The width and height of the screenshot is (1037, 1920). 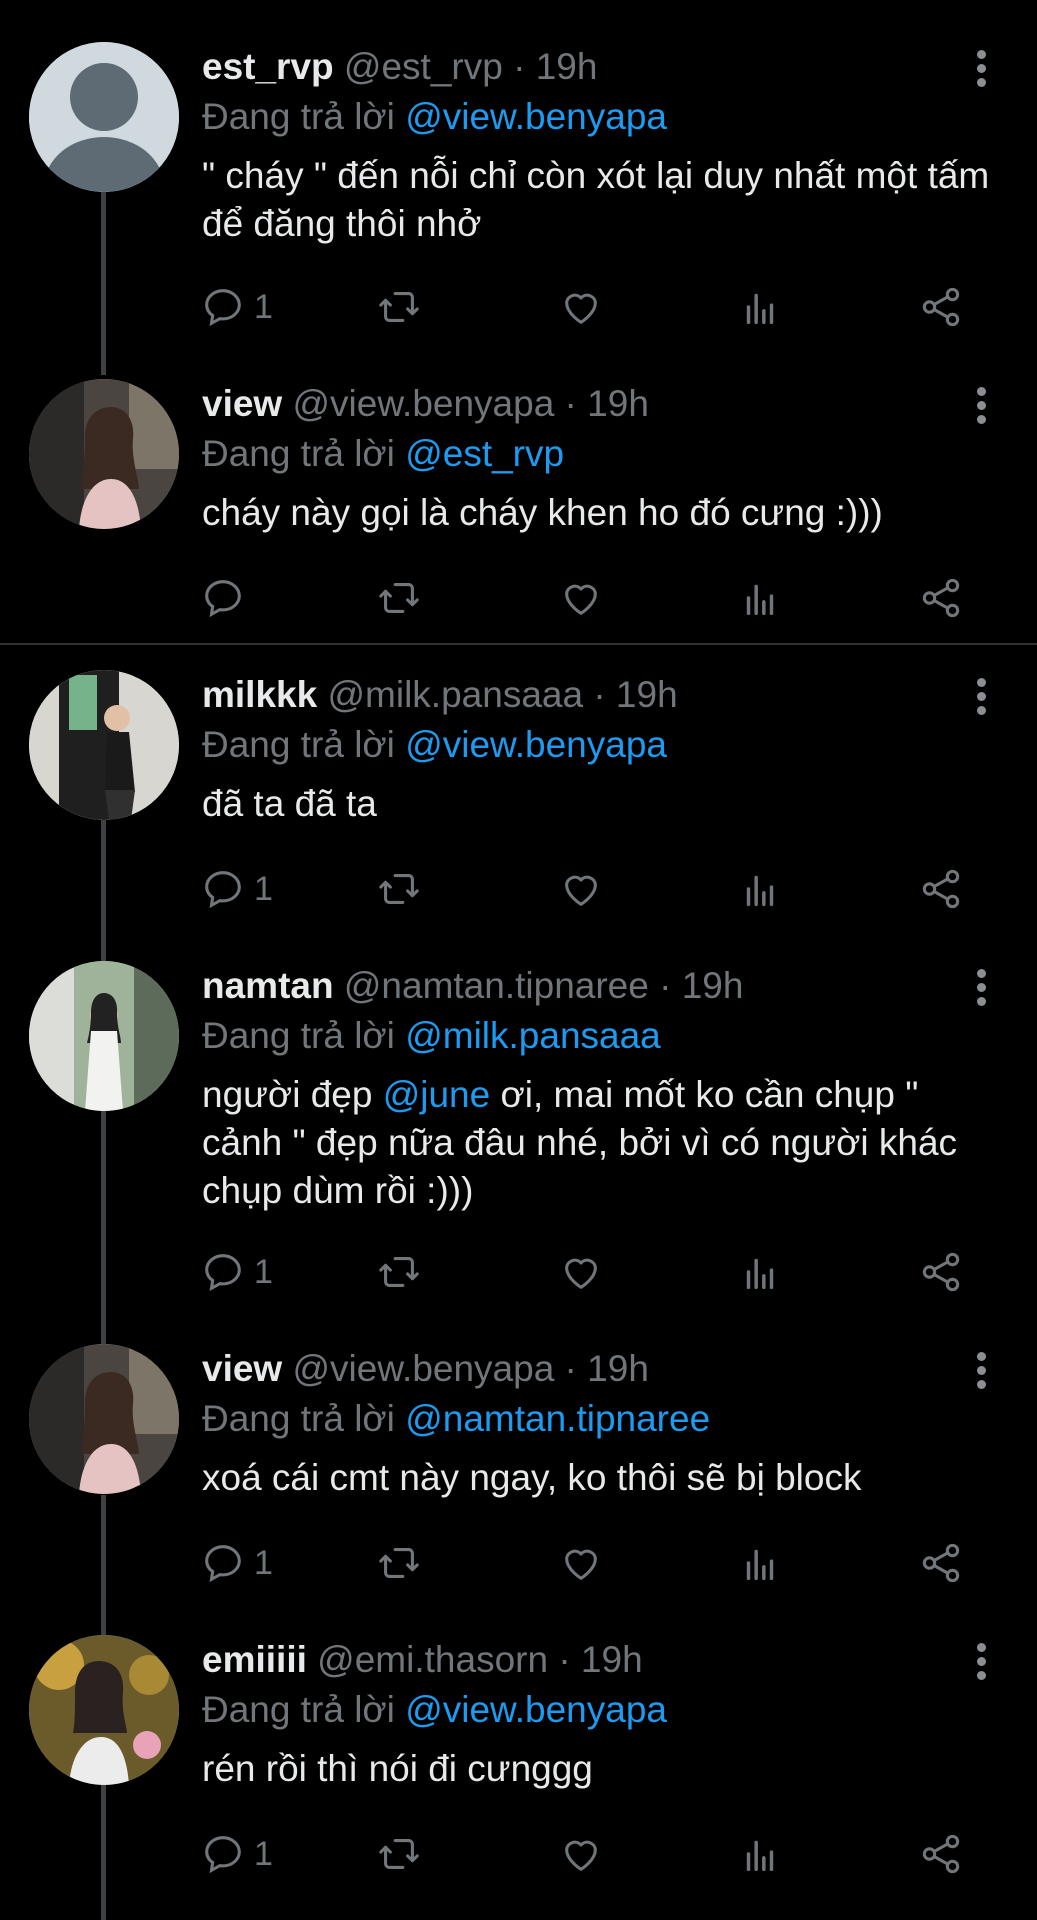 I want to click on tweet-header: emiiiii @emi.thasorn · 19h, so click(x=599, y=1660).